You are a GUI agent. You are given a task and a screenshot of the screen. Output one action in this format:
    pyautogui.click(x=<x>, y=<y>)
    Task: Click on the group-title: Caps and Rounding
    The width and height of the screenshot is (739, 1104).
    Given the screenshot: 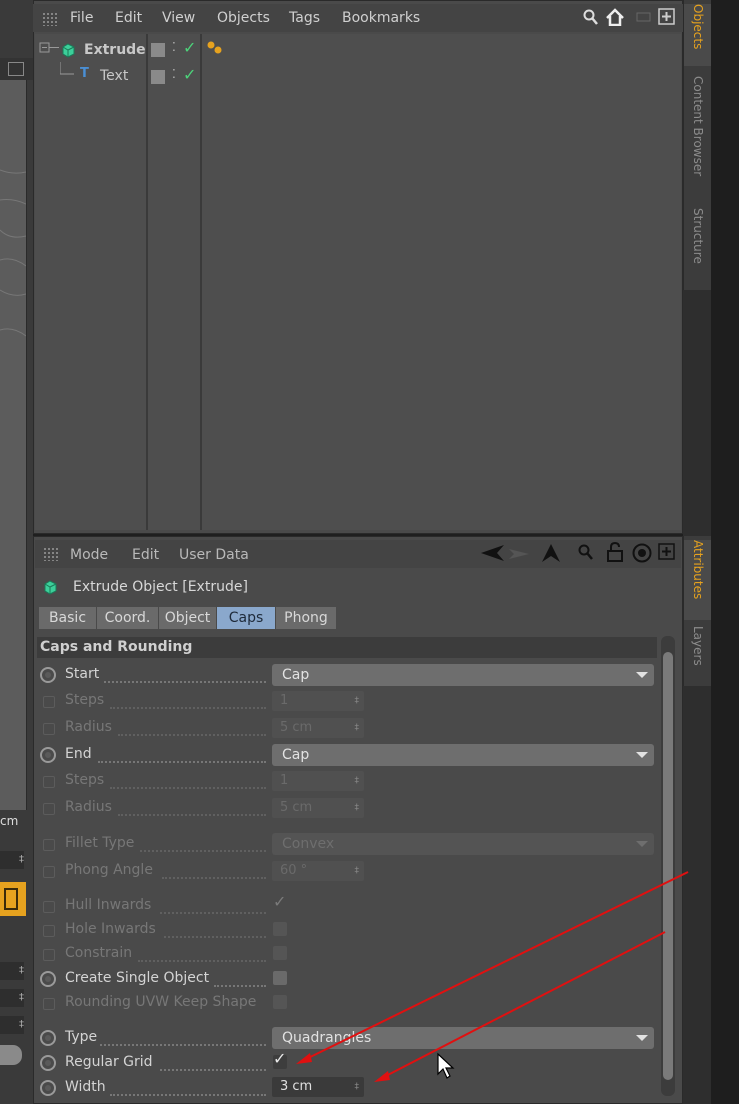 What is the action you would take?
    pyautogui.click(x=116, y=647)
    